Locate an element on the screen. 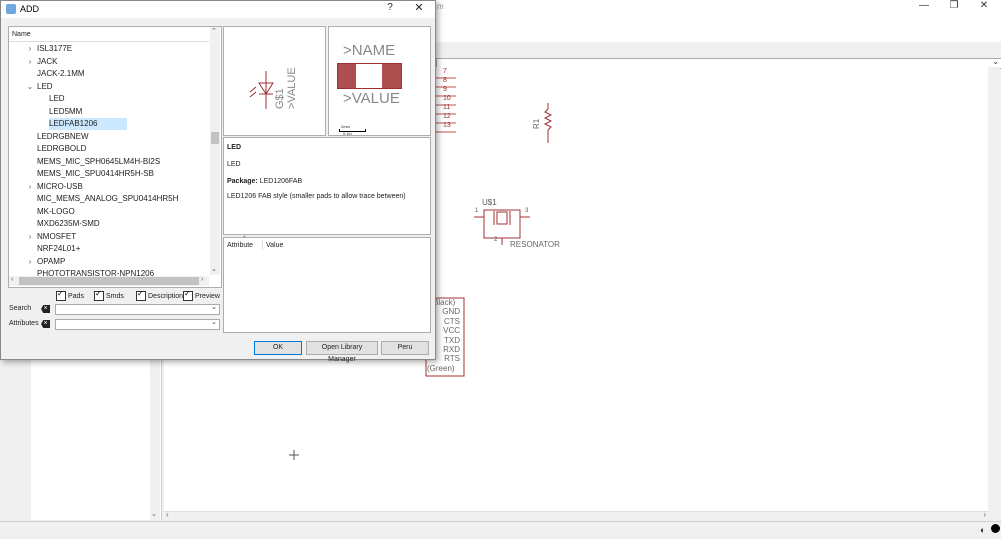 This screenshot has height=539, width=1001. tree-row: › ISL3177E is located at coordinates (109, 49).